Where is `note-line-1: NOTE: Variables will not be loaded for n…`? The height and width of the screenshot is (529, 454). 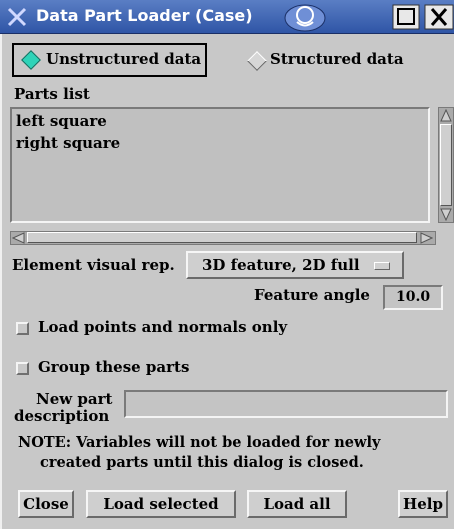
note-line-1: NOTE: Variables will not be loaded for n… is located at coordinates (199, 442).